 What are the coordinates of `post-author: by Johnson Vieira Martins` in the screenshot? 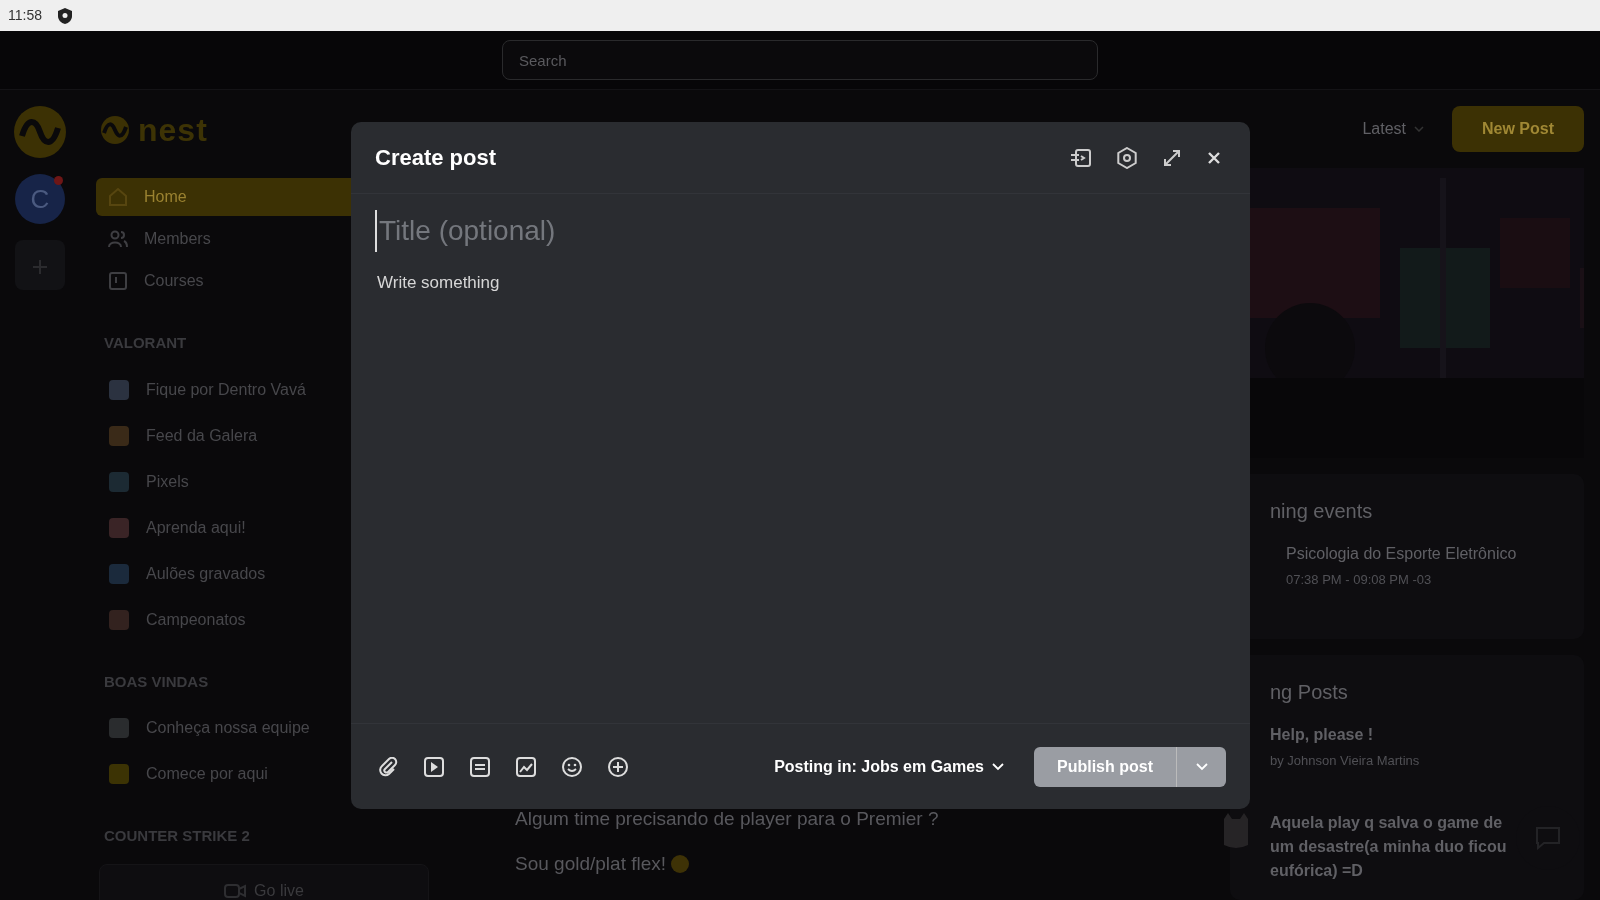 It's located at (1345, 761).